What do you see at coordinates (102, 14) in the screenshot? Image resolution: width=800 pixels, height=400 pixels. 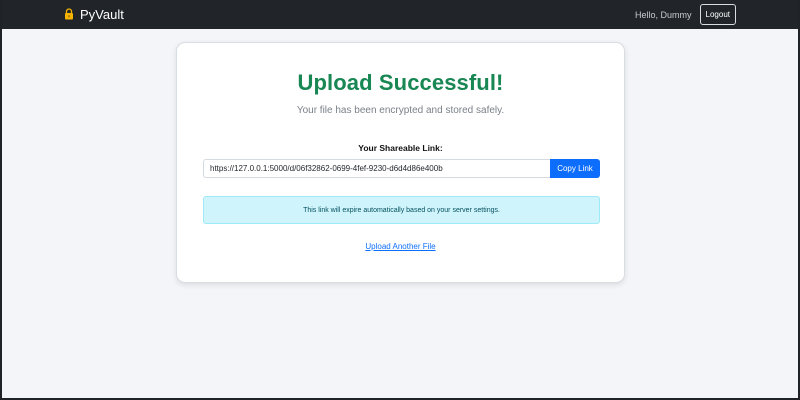 I see `brand-name: PyVault` at bounding box center [102, 14].